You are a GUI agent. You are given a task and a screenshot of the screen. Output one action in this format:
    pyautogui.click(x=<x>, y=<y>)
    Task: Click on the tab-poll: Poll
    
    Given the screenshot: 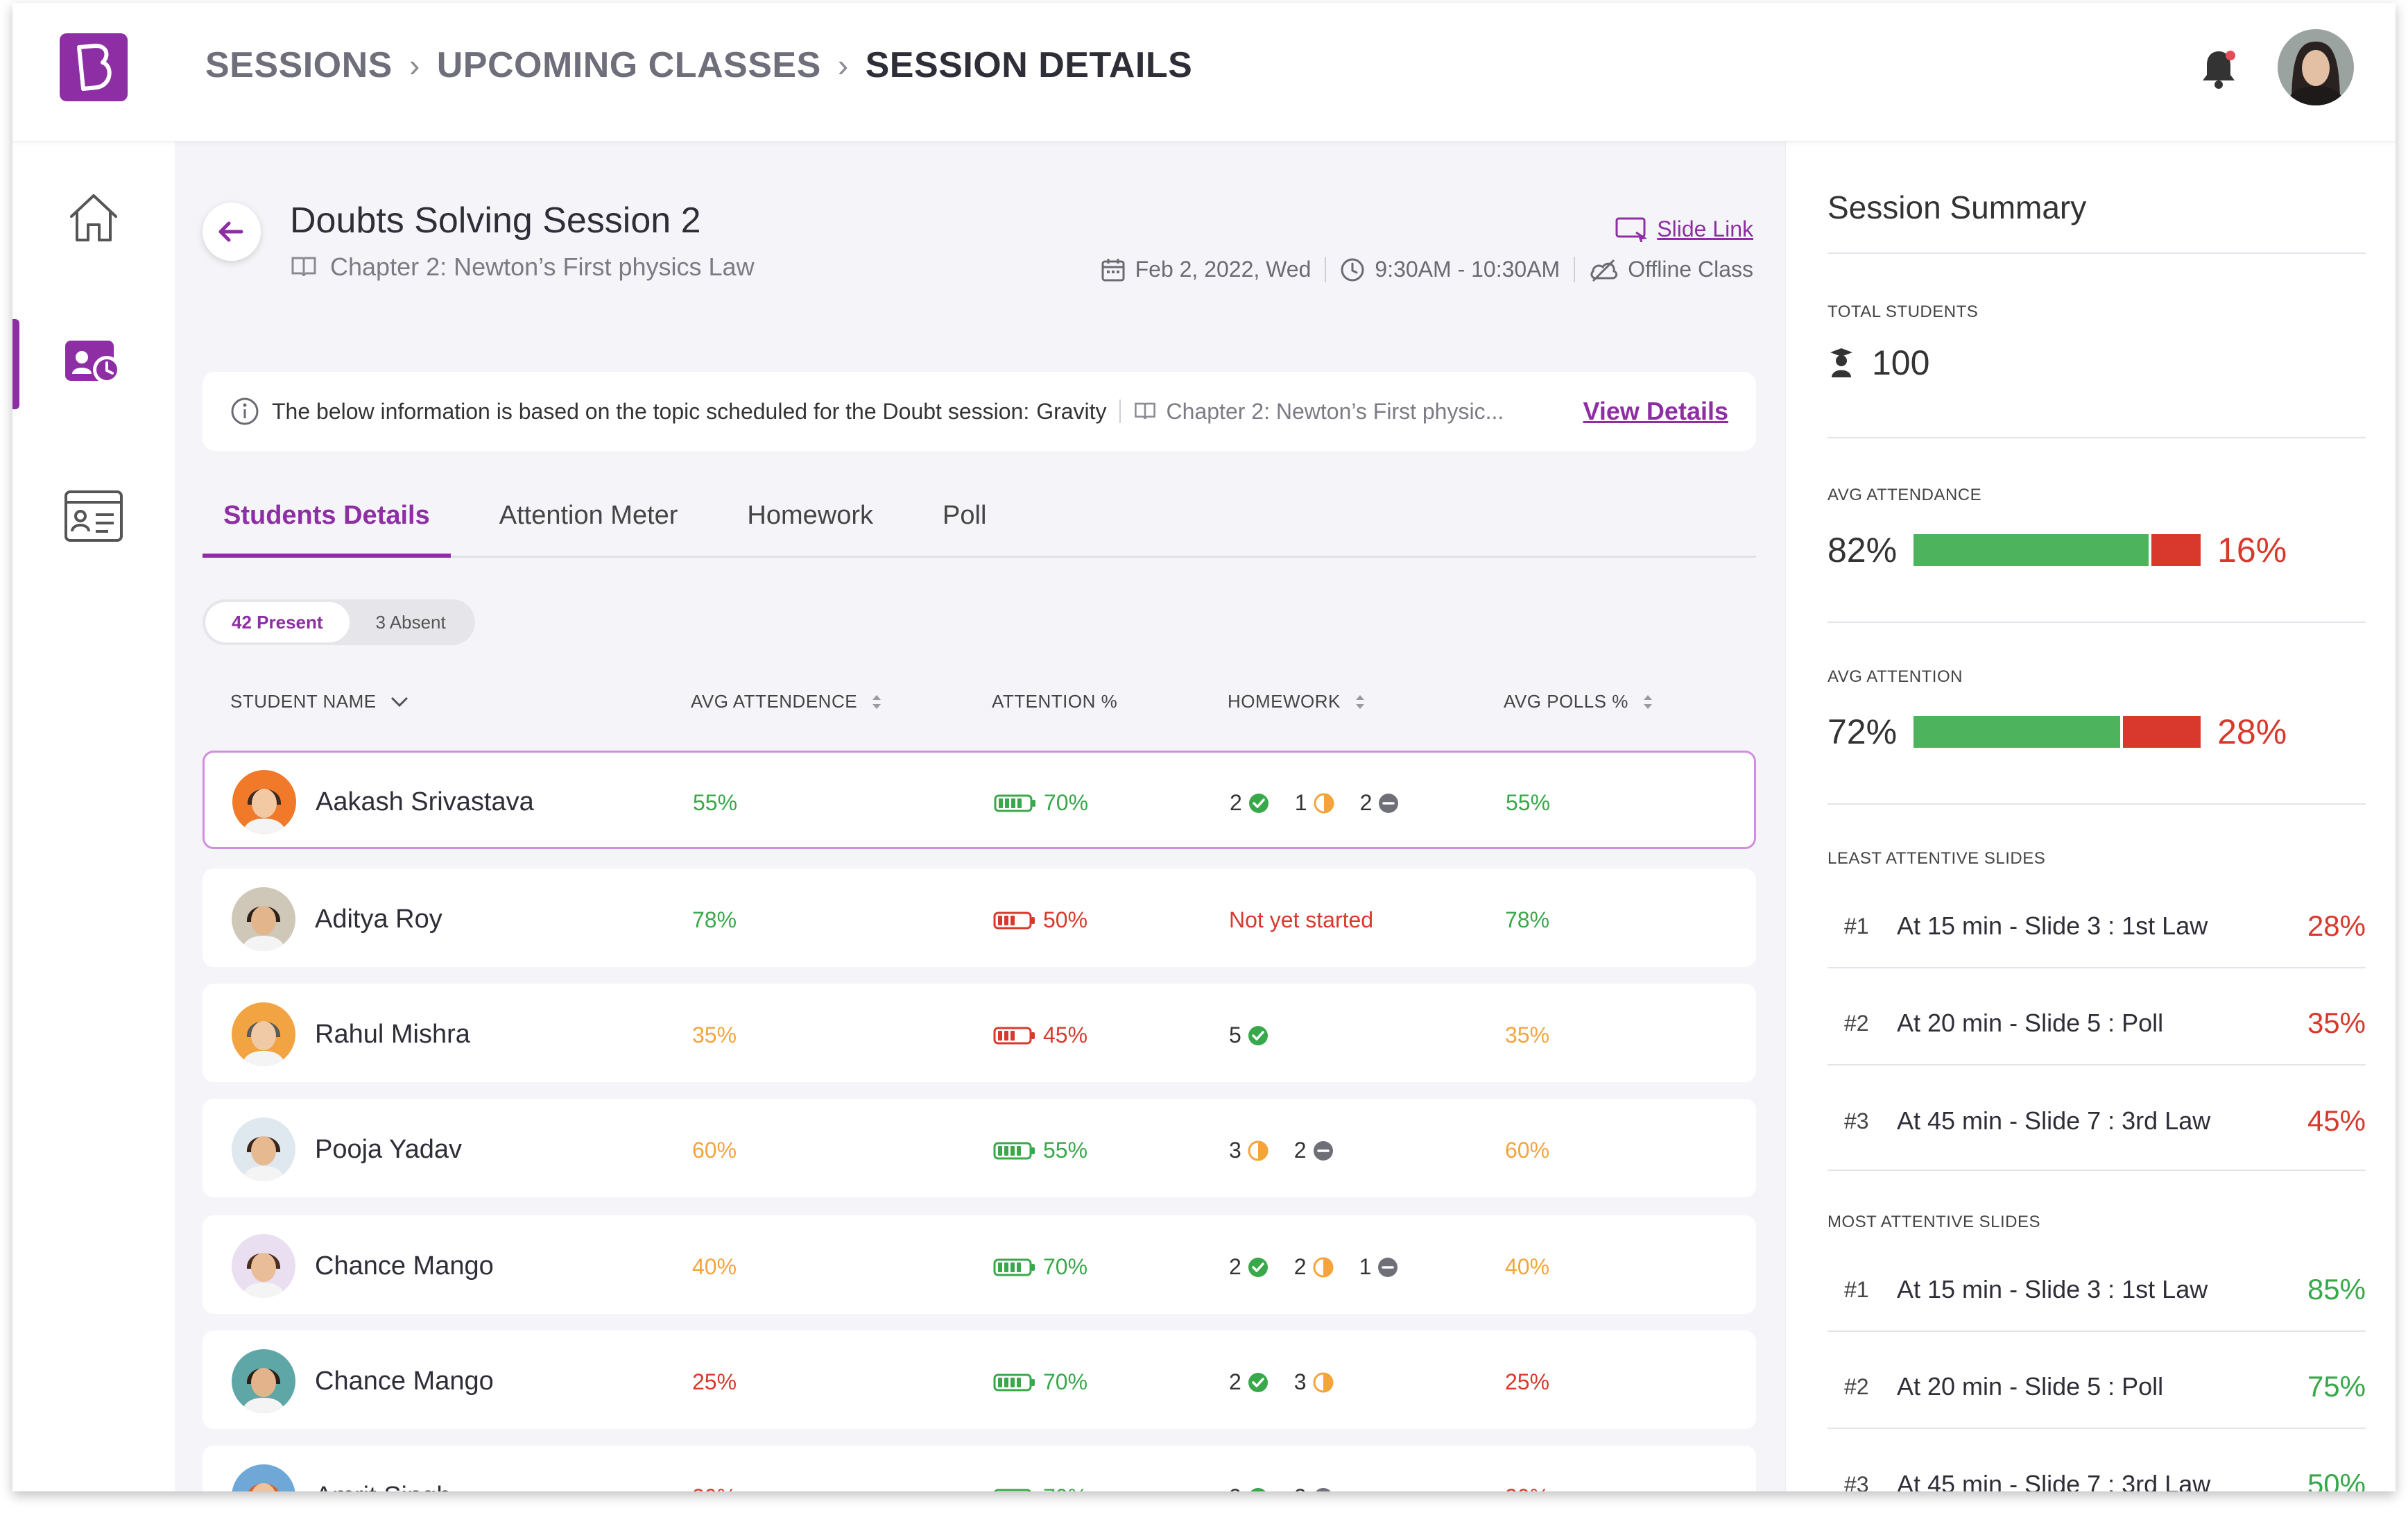 What is the action you would take?
    pyautogui.click(x=964, y=523)
    